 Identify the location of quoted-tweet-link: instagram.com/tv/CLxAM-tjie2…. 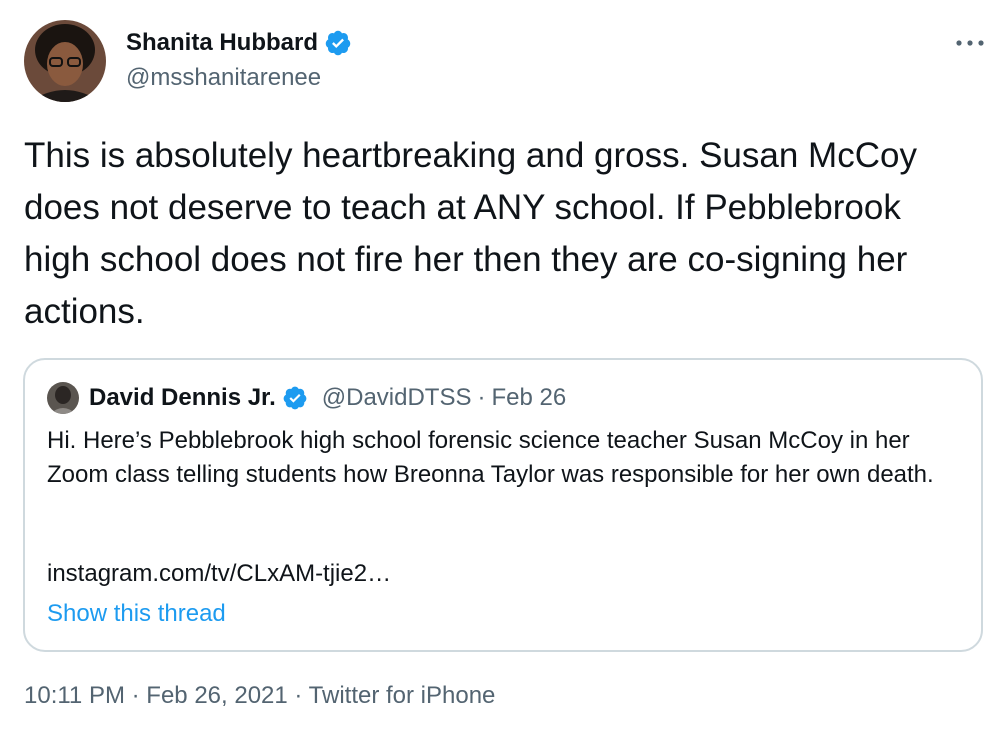
(219, 574).